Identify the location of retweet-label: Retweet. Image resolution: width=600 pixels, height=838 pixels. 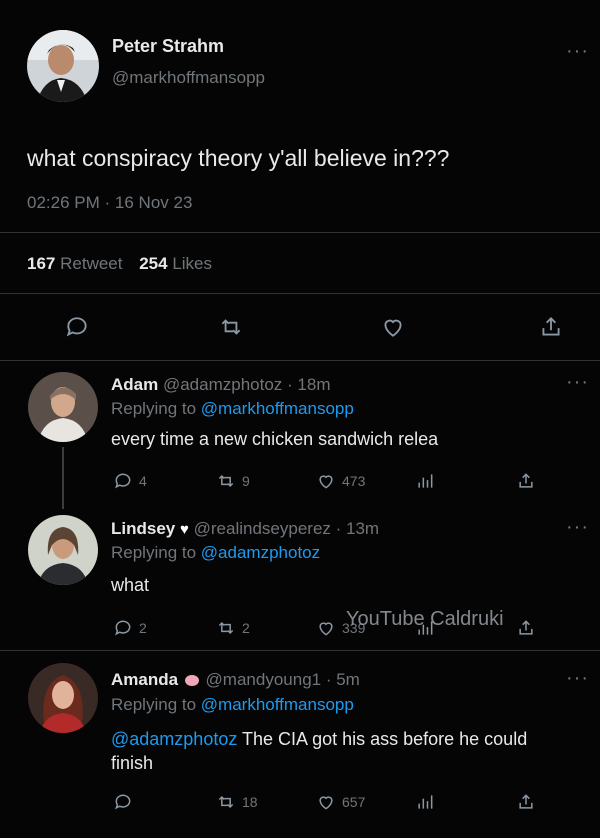
(91, 263).